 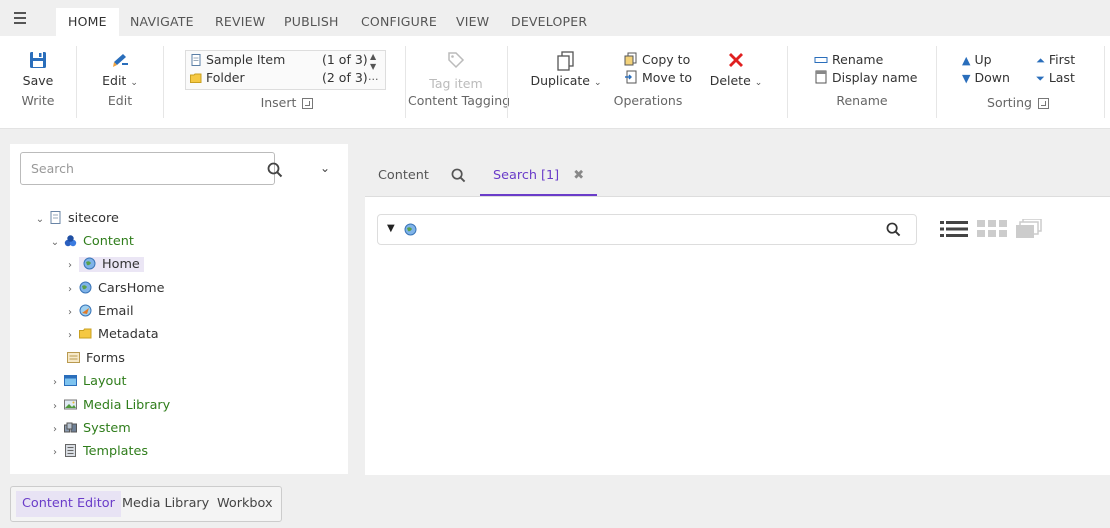 I want to click on application-switcher: Content Editor Media Library Workbox, so click(x=146, y=504).